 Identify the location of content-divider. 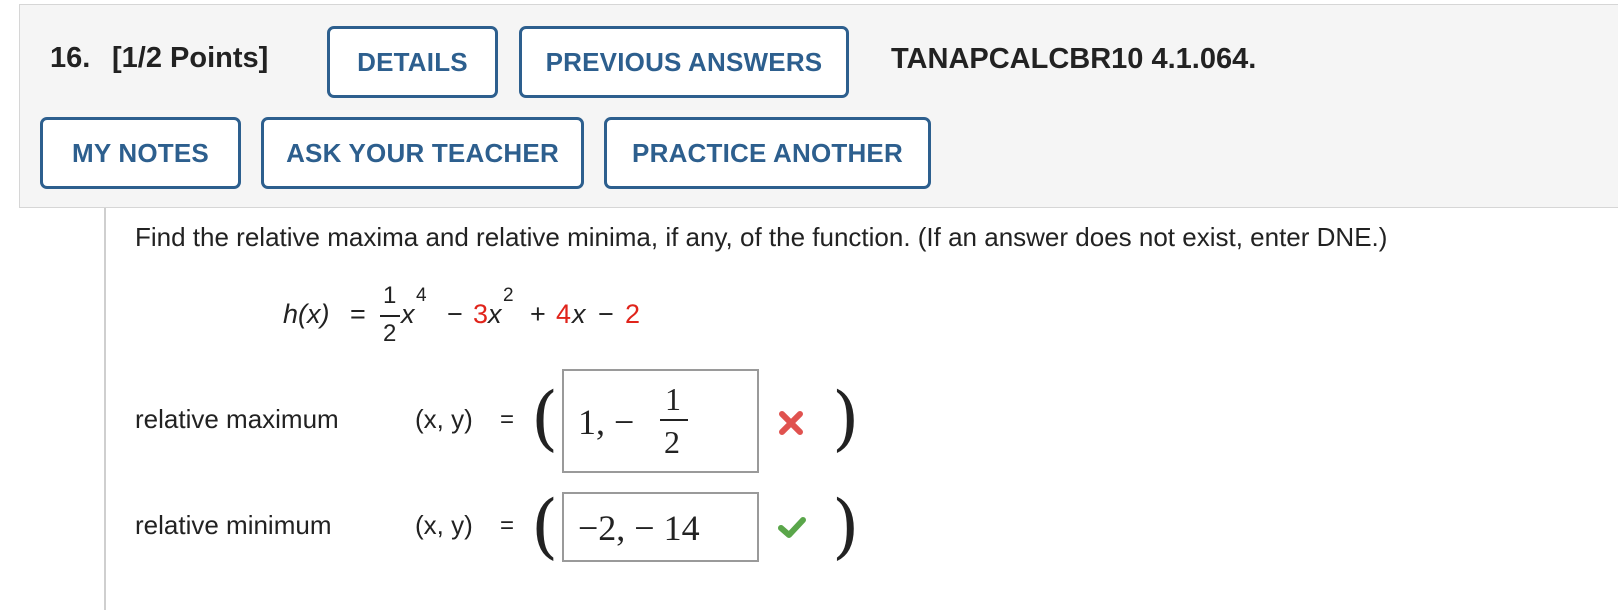
(105, 409).